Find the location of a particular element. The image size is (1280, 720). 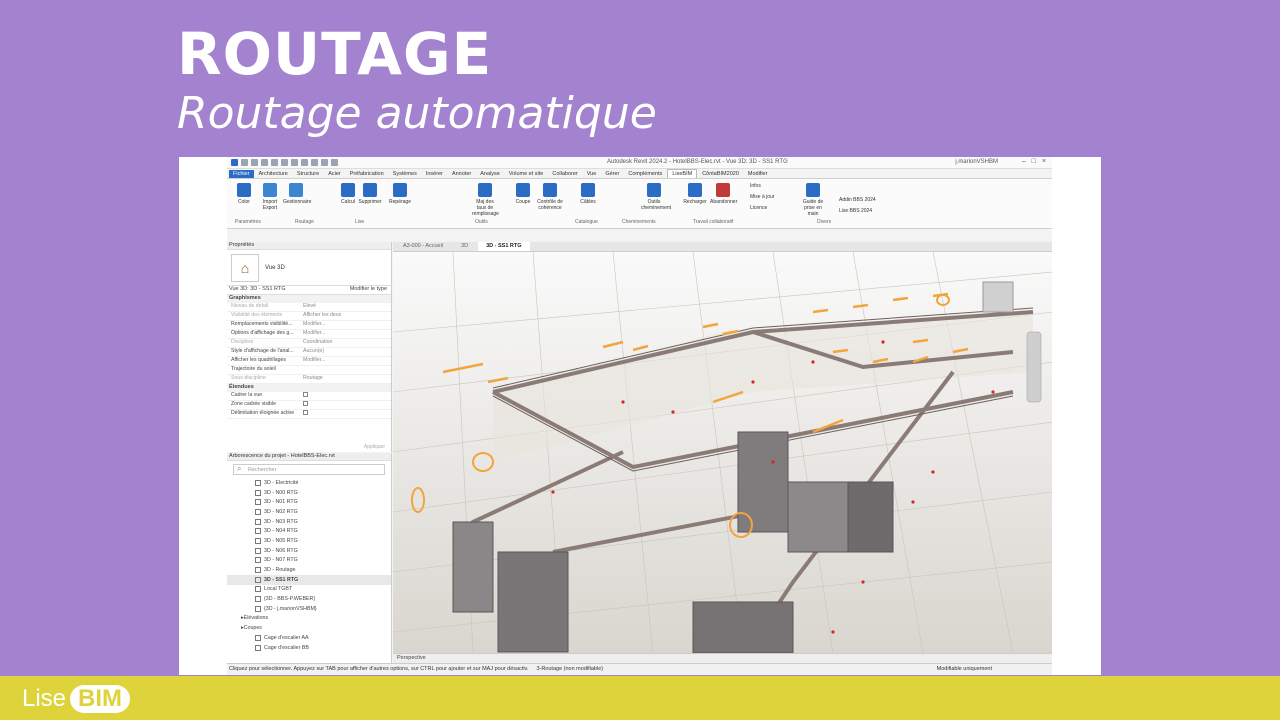

section-icon is located at coordinates (334, 162).